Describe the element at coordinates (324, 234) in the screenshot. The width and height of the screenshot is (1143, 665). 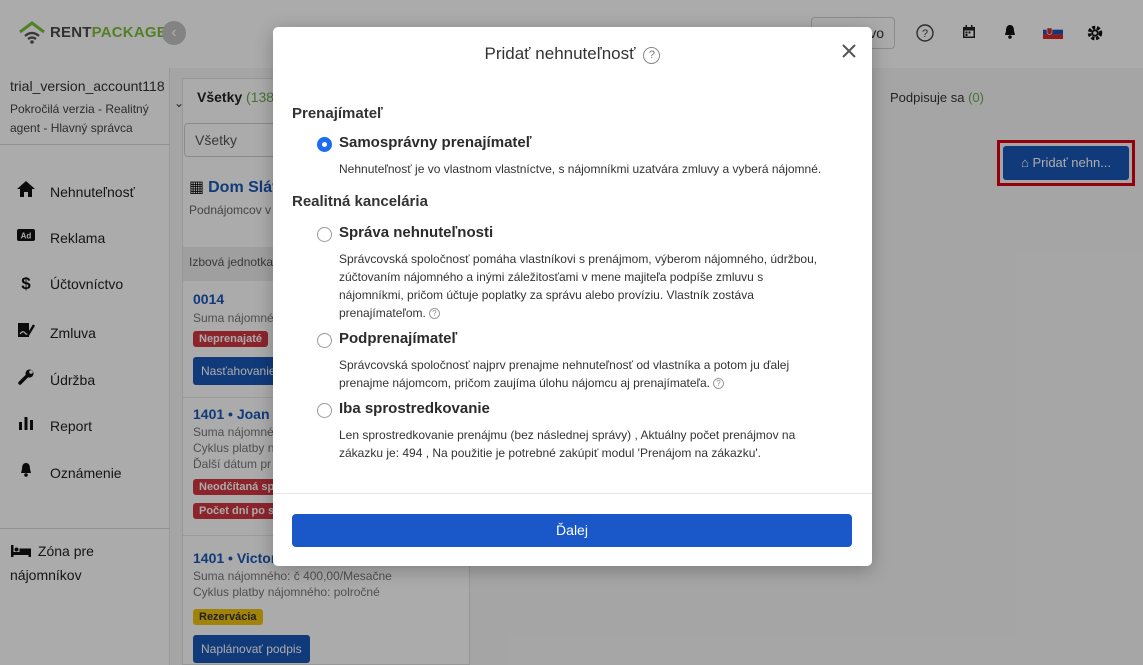
I see `radio-property-management` at that location.